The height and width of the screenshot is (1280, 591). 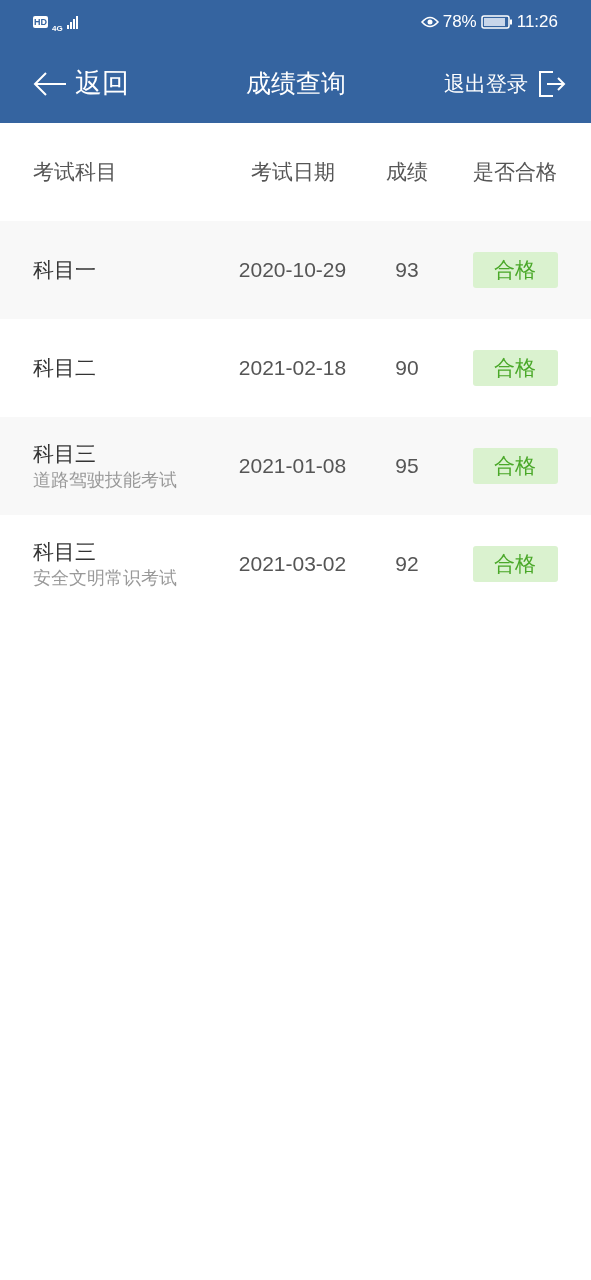 What do you see at coordinates (496, 22) in the screenshot?
I see `battery-icon` at bounding box center [496, 22].